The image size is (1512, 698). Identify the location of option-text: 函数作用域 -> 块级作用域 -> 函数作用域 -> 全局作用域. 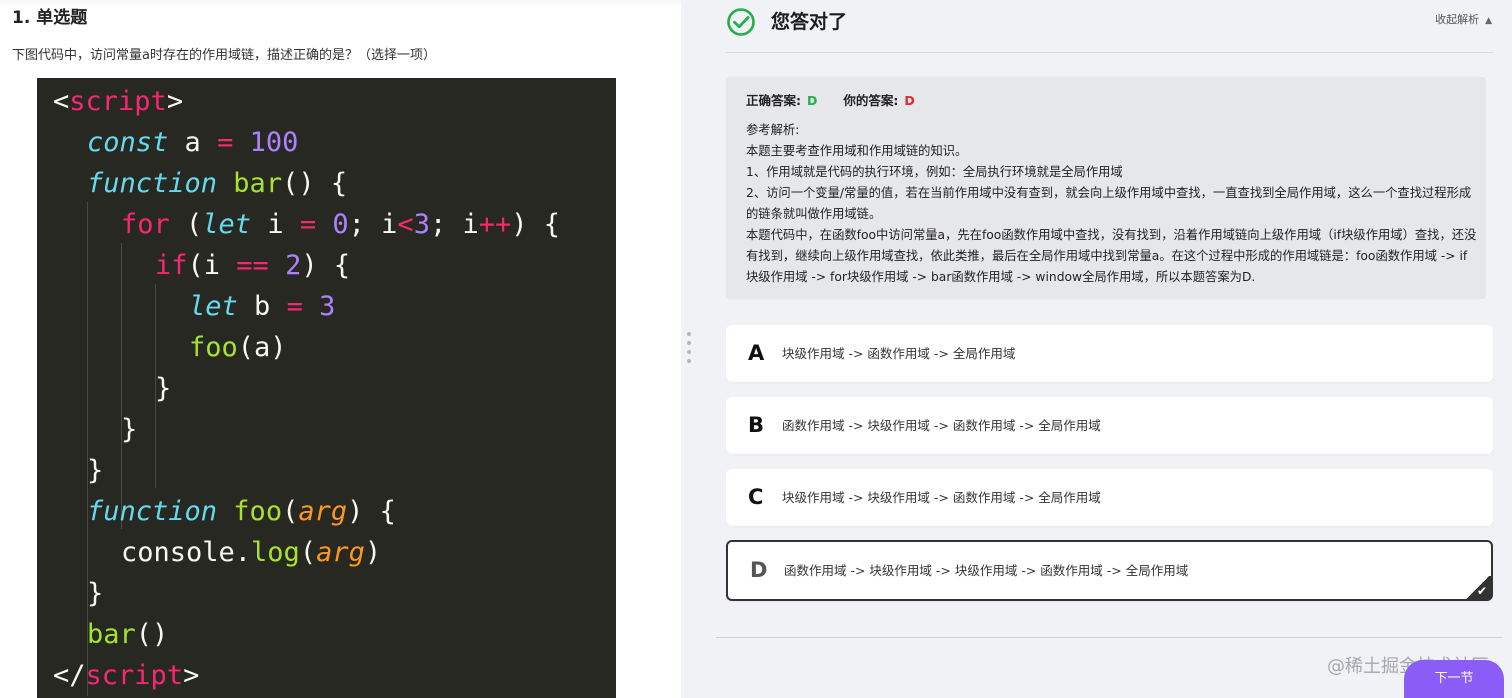
(941, 425).